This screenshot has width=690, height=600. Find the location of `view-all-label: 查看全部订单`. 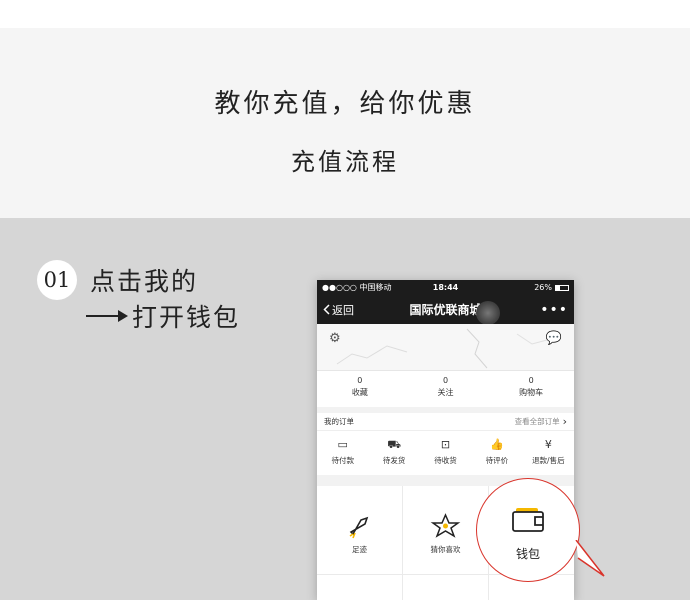

view-all-label: 查看全部订单 is located at coordinates (537, 421).